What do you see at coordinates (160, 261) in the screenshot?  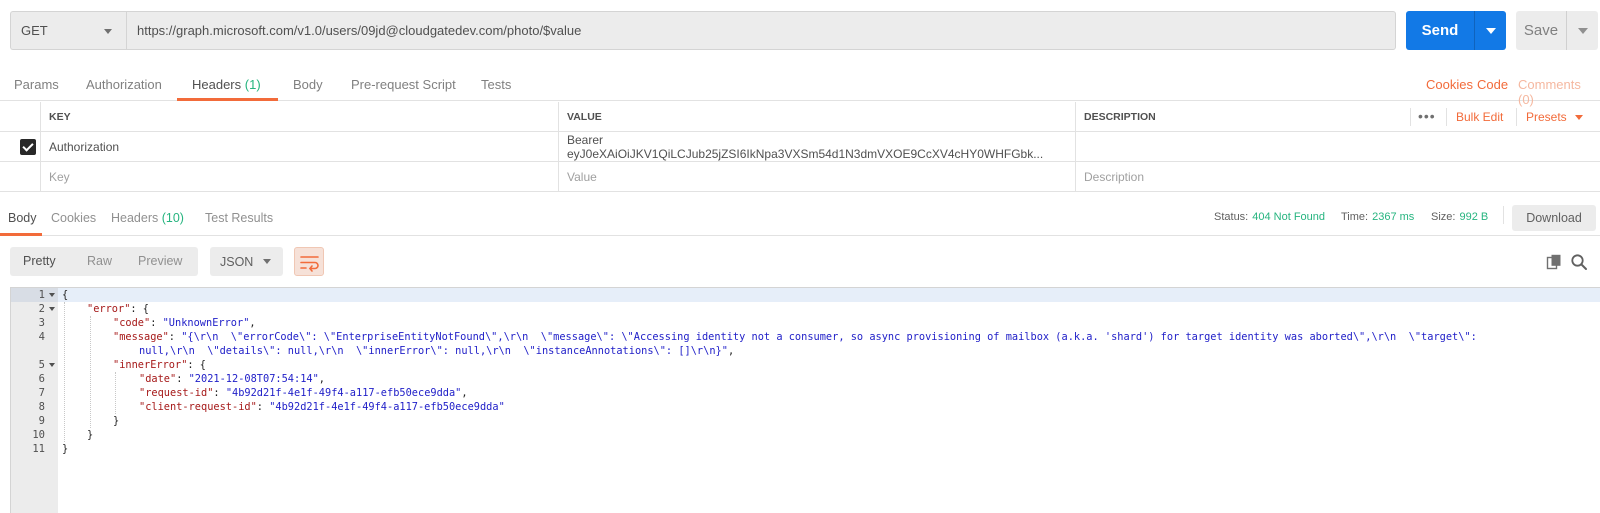 I see `preview-button: Preview` at bounding box center [160, 261].